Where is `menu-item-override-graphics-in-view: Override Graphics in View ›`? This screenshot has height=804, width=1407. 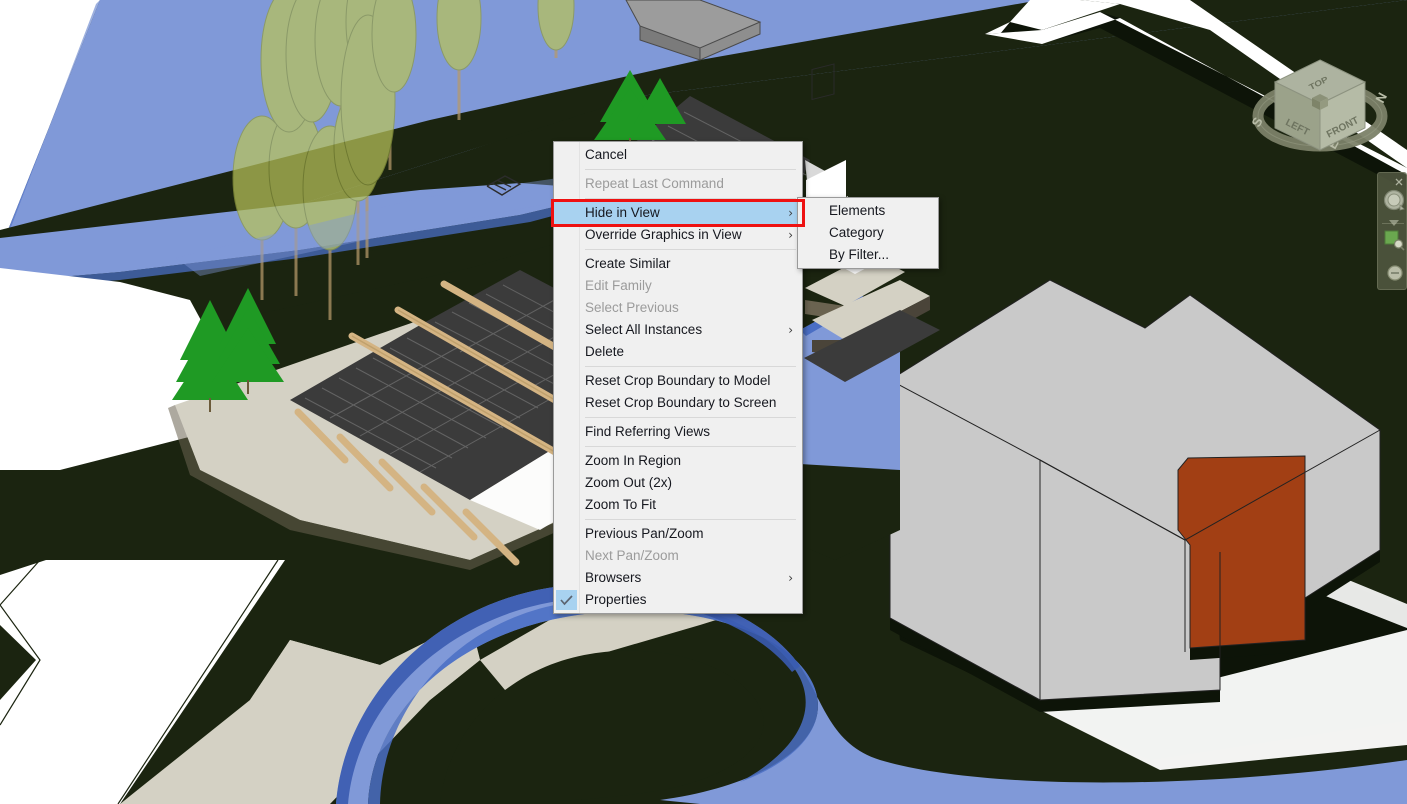 menu-item-override-graphics-in-view: Override Graphics in View › is located at coordinates (678, 235).